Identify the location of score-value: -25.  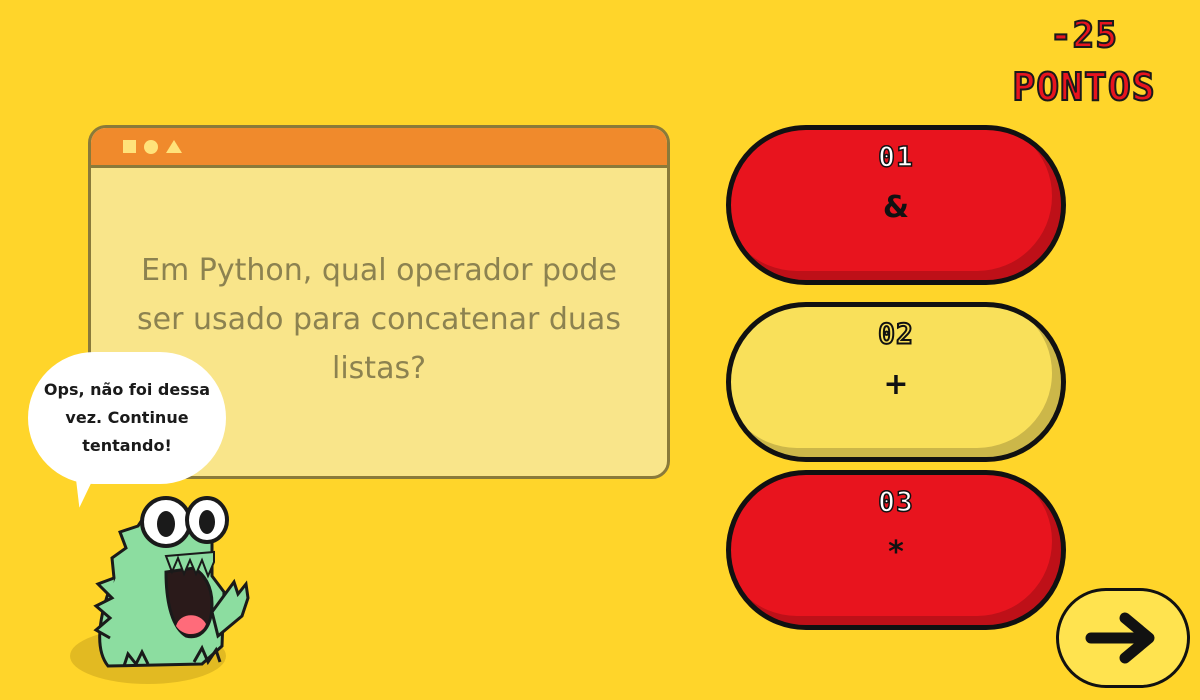
(1084, 35).